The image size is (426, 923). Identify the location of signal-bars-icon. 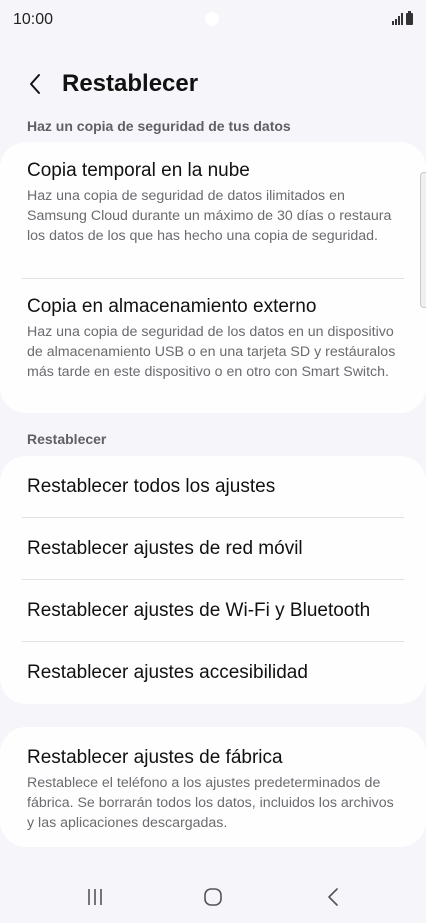
(397, 19).